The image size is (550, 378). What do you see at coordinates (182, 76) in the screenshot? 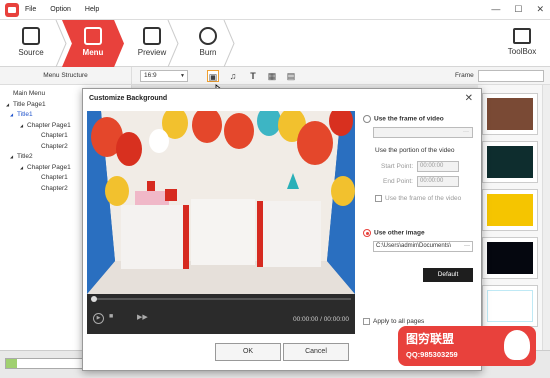
I see `chevron-down-icon: ▼` at bounding box center [182, 76].